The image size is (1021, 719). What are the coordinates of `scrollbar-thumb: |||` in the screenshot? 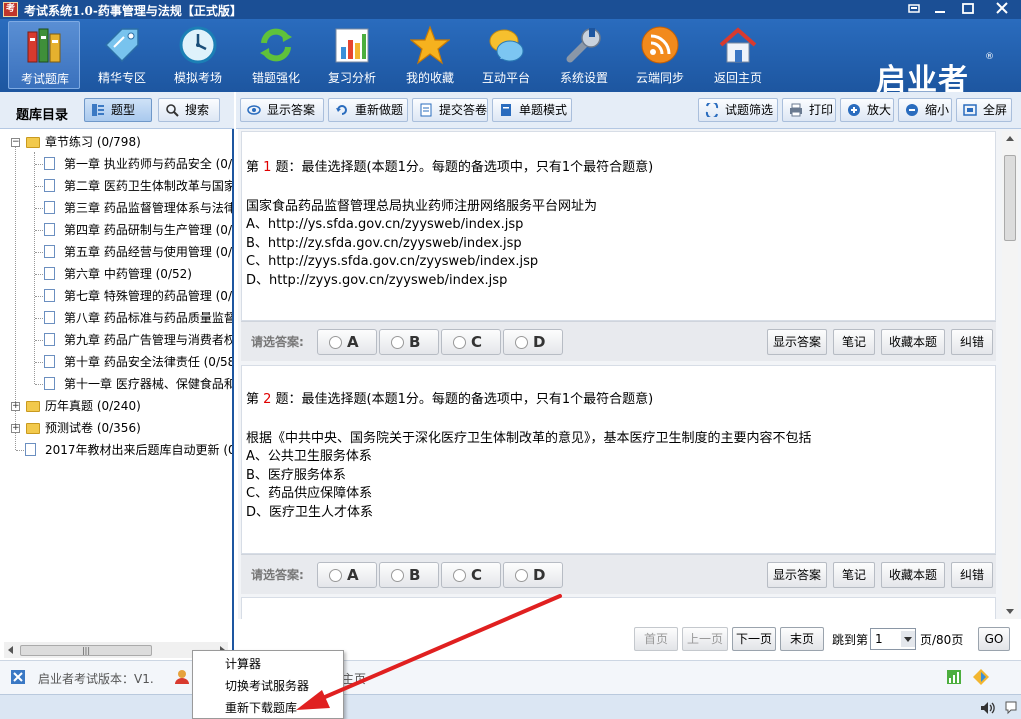 It's located at (86, 650).